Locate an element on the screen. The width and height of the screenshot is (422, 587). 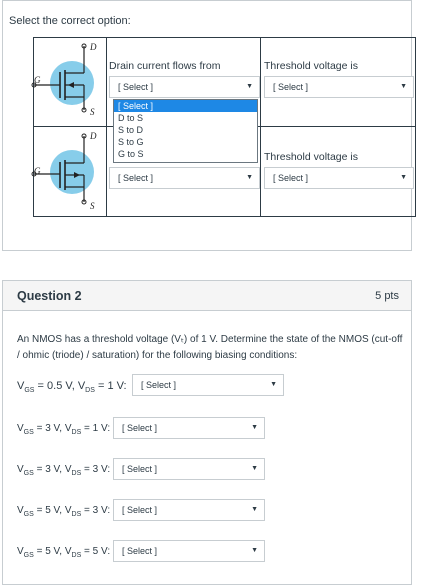
threshold-header-1: Threshold voltage is is located at coordinates (311, 66).